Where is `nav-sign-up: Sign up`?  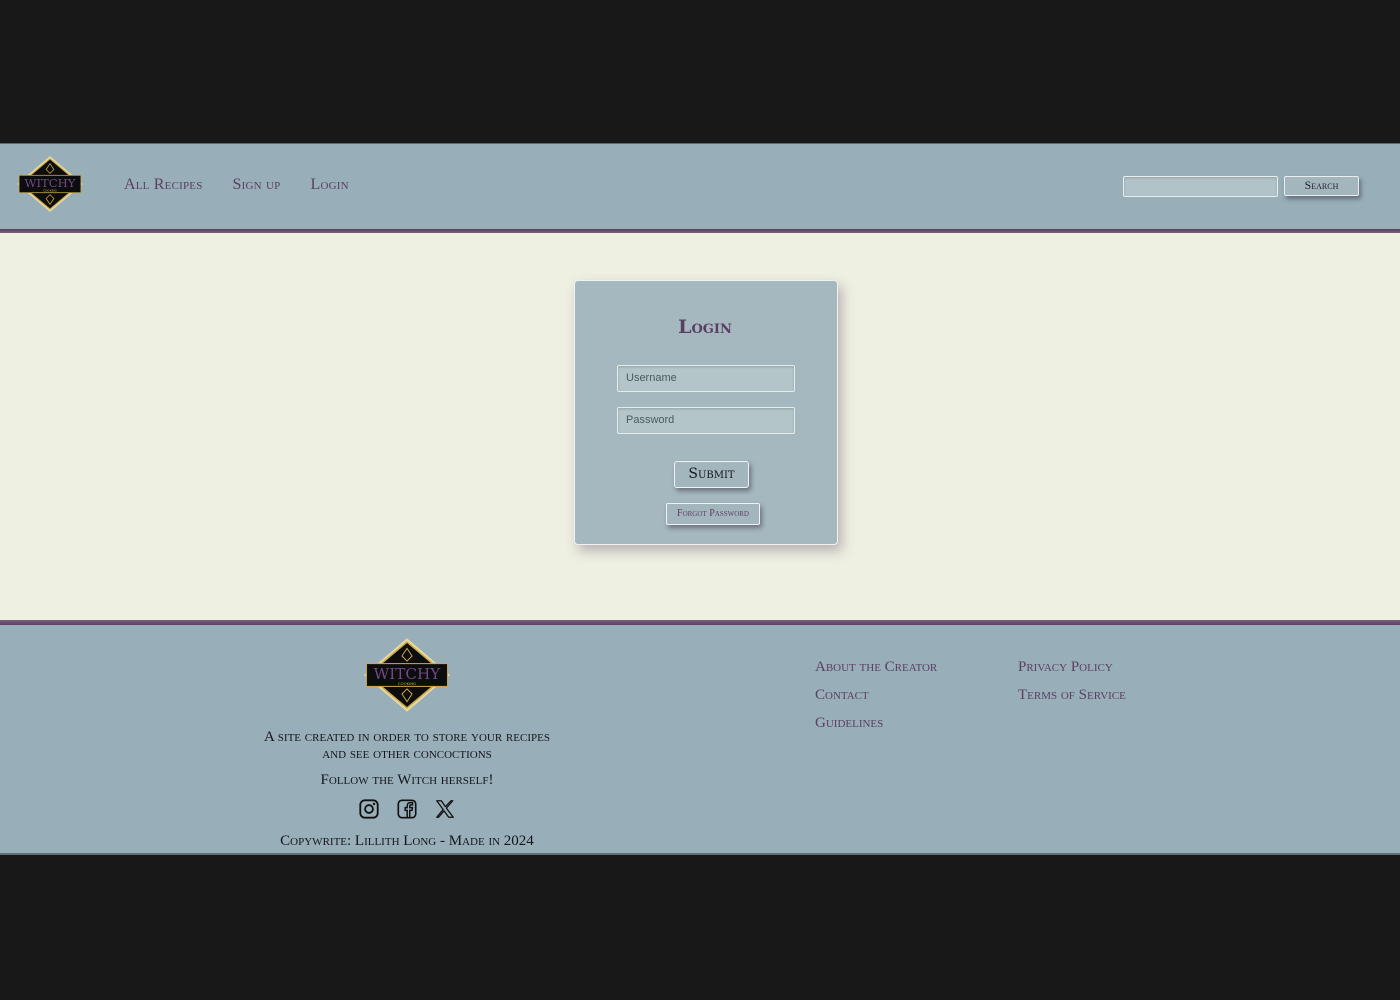
nav-sign-up: Sign up is located at coordinates (257, 185).